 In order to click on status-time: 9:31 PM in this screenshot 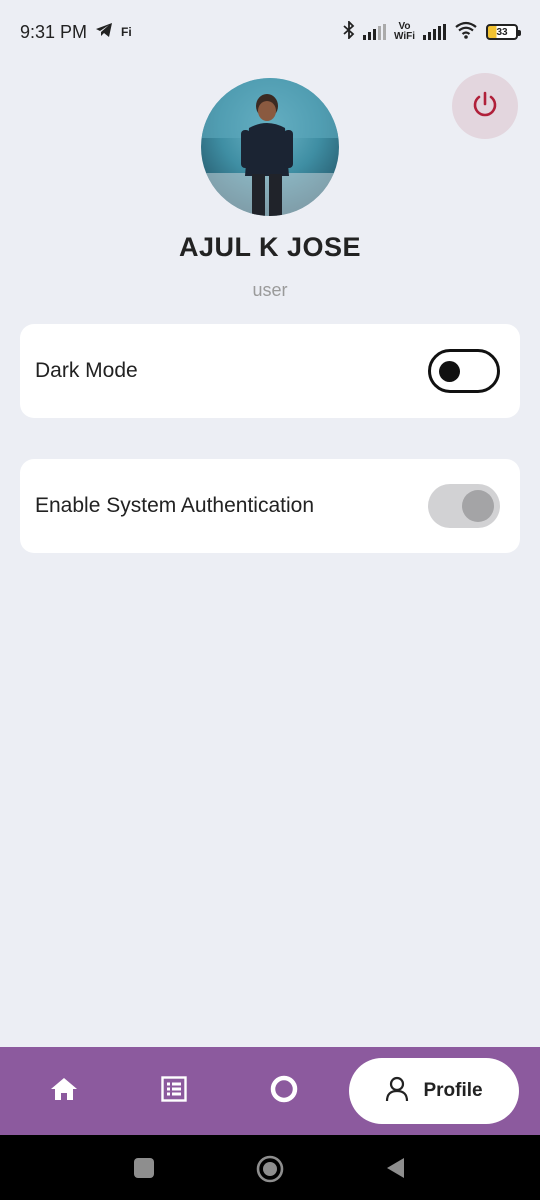, I will do `click(54, 31)`.